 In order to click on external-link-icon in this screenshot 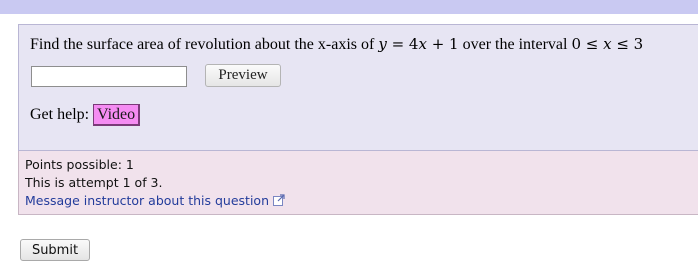, I will do `click(279, 201)`.